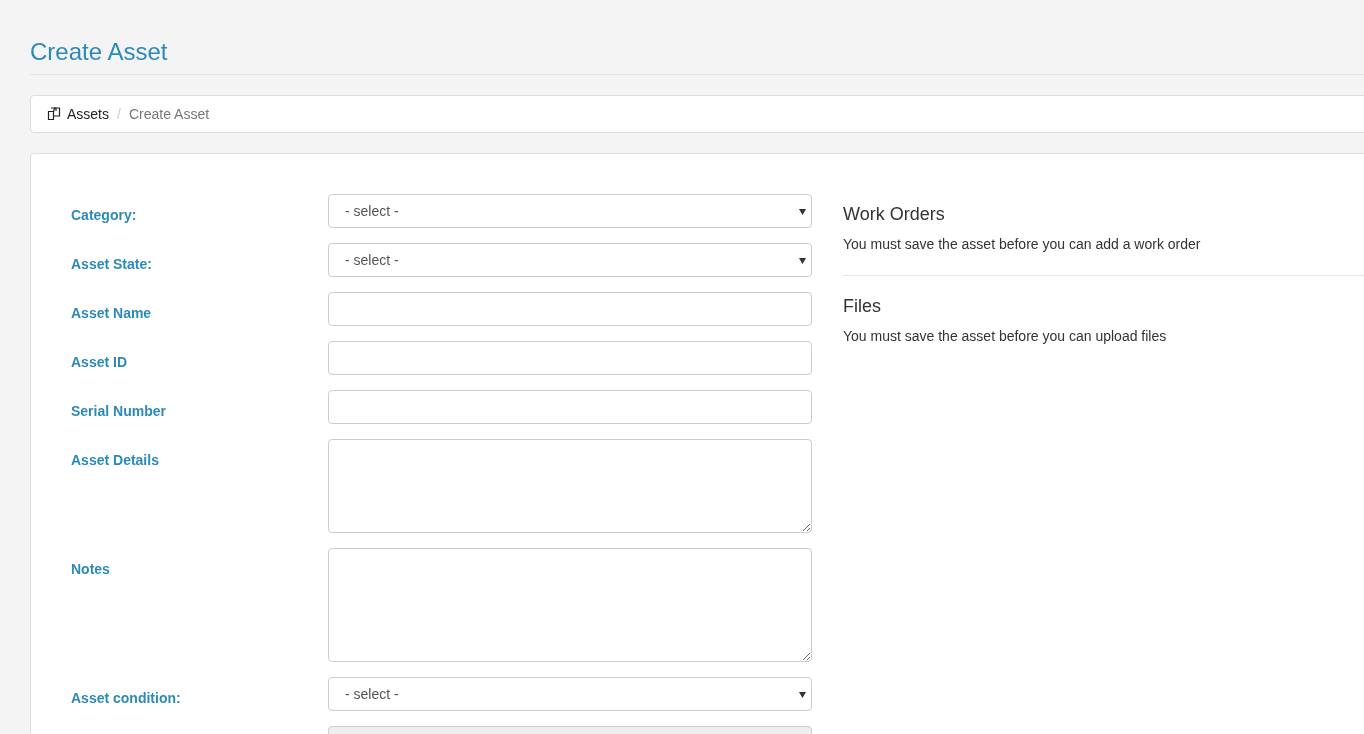  Describe the element at coordinates (88, 114) in the screenshot. I see `breadcrumb-link: Assets` at that location.